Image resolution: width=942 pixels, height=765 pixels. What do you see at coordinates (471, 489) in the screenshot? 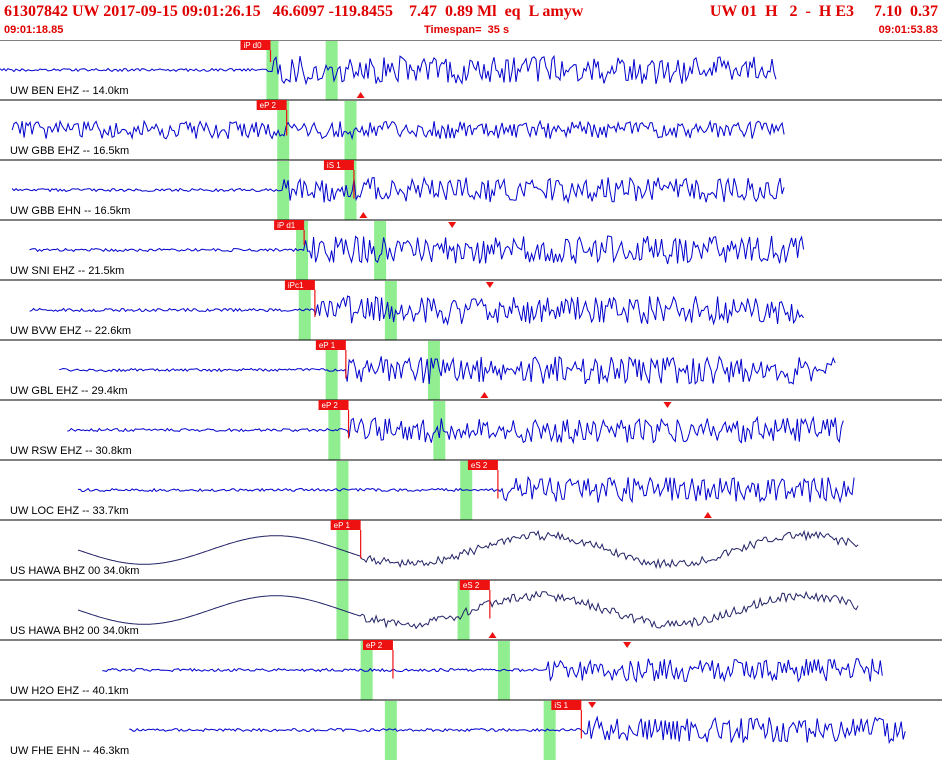
I see `trace-row: eS 2 UW LOC EHZ -- 33.7km` at bounding box center [471, 489].